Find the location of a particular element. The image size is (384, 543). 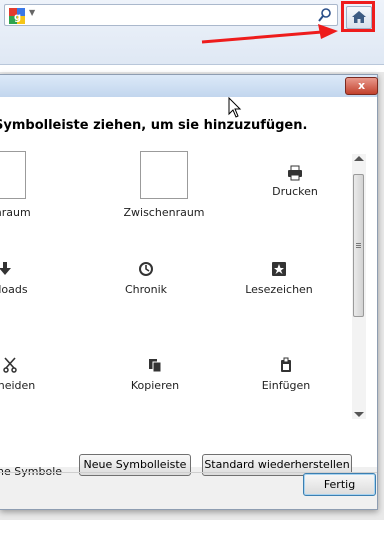

printer-icon is located at coordinates (295, 173).